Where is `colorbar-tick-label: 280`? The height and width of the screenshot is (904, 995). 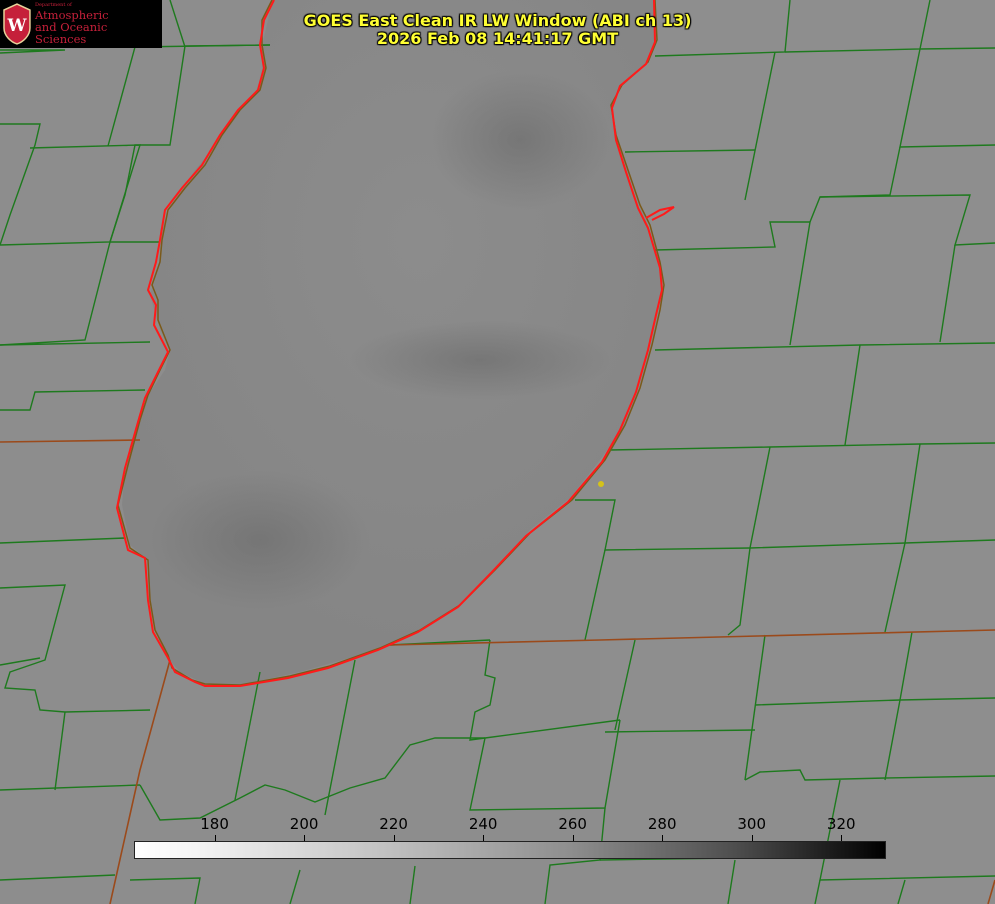
colorbar-tick-label: 280 is located at coordinates (662, 824).